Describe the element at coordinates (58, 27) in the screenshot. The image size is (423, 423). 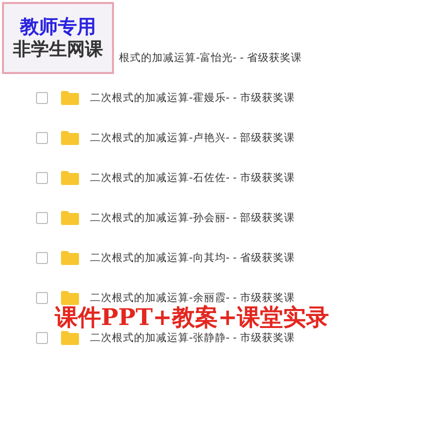
I see `badge-title: 教师专用` at that location.